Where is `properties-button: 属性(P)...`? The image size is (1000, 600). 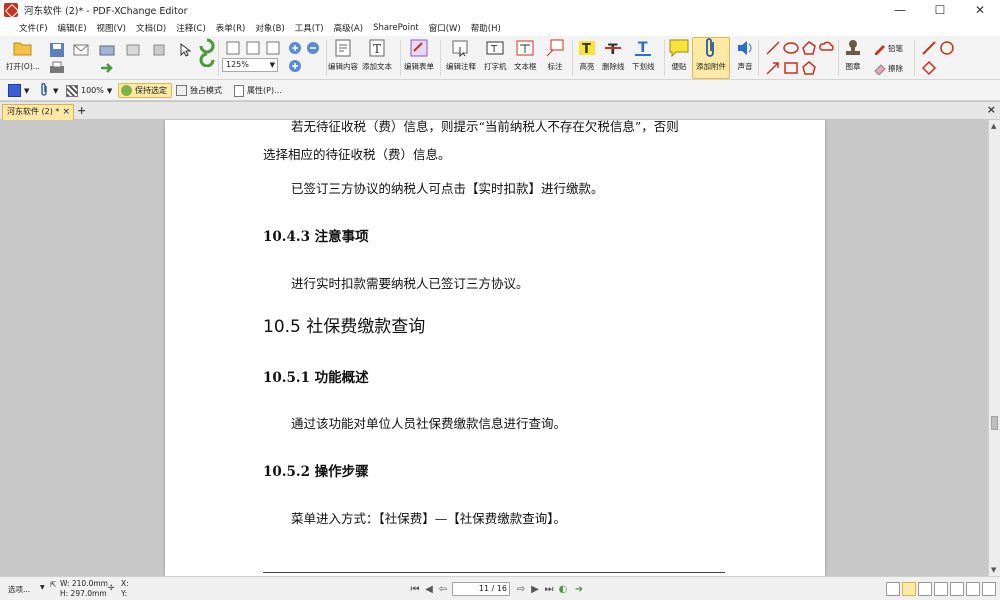
properties-button: 属性(P)... is located at coordinates (258, 90).